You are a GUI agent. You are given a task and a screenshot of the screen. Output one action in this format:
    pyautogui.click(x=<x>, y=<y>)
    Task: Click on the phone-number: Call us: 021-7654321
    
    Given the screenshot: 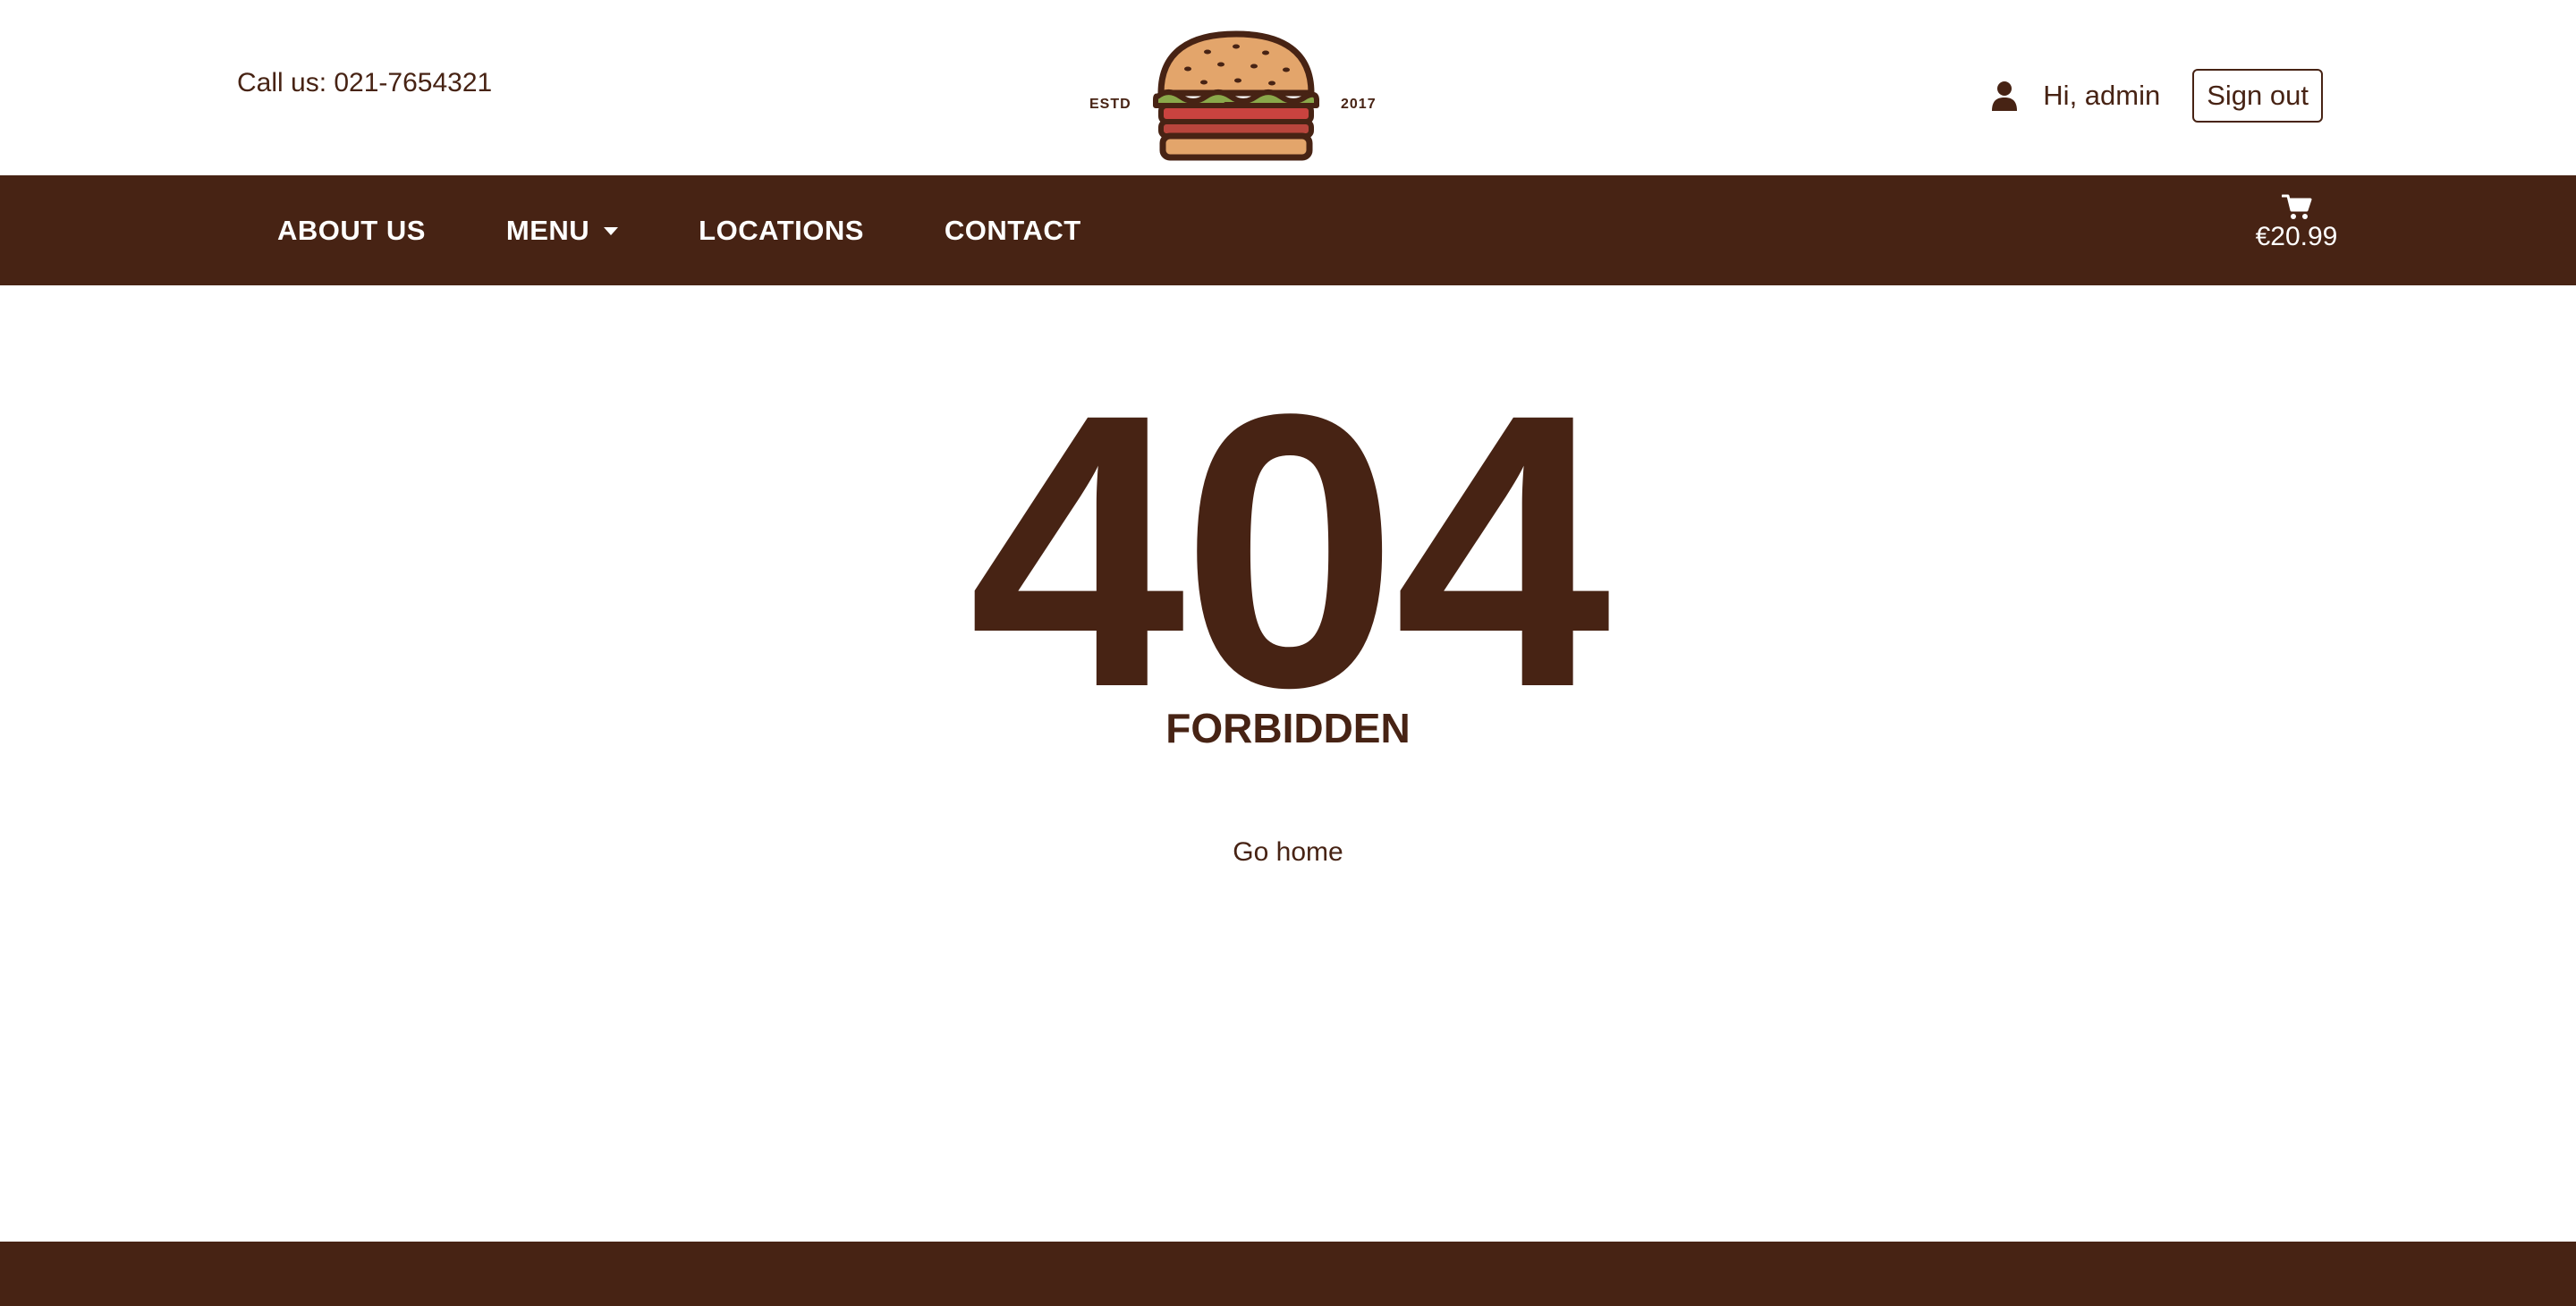 What is the action you would take?
    pyautogui.click(x=365, y=83)
    